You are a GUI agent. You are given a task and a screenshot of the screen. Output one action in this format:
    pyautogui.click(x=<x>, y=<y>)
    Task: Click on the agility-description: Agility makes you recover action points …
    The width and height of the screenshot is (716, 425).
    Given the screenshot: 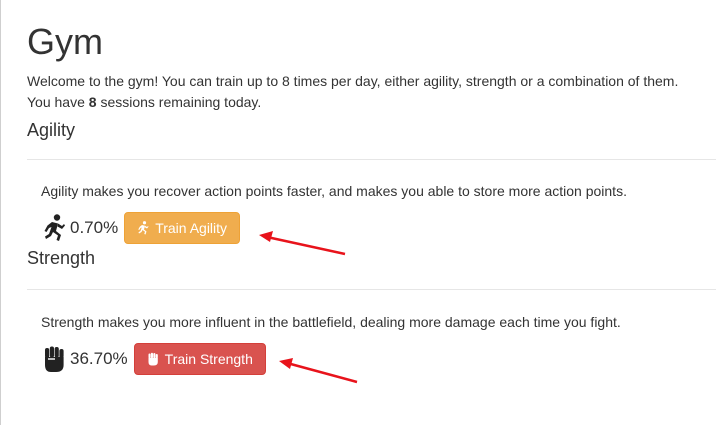 What is the action you would take?
    pyautogui.click(x=334, y=191)
    